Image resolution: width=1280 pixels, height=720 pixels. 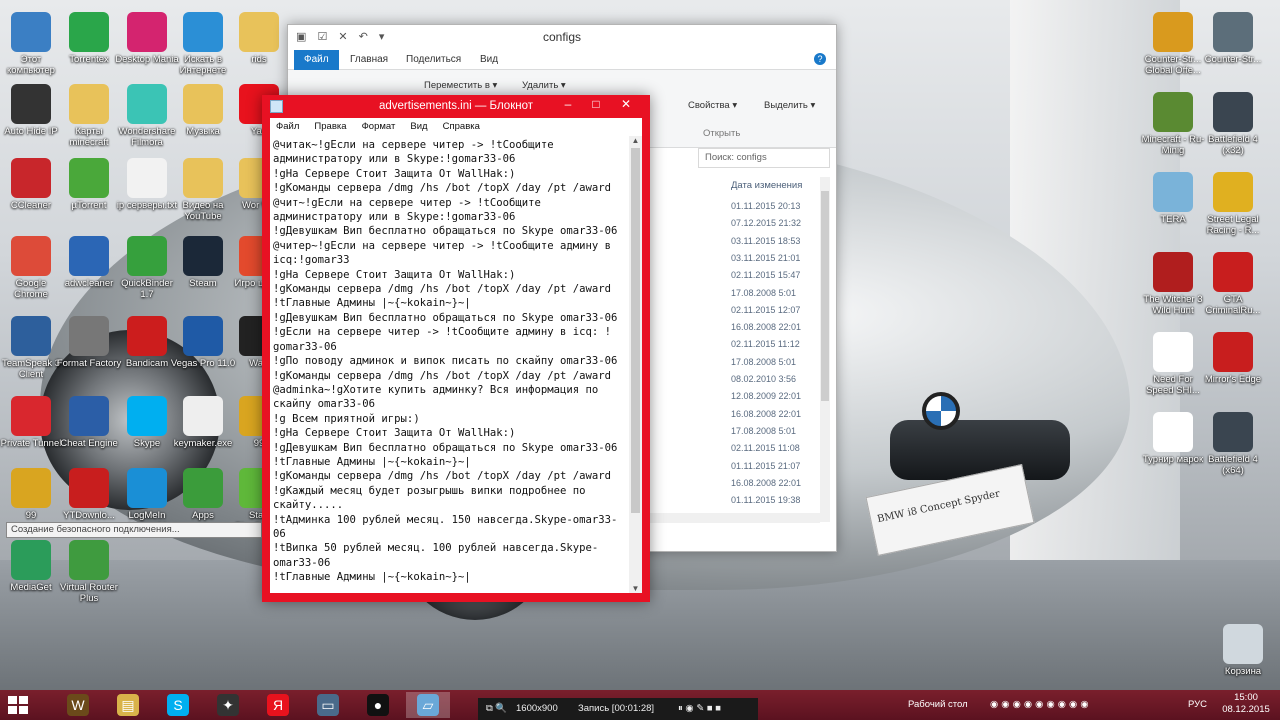 I want to click on explorer-title-bar: ▣ ☑ ✕ ↶ ▾ configs, so click(x=562, y=37).